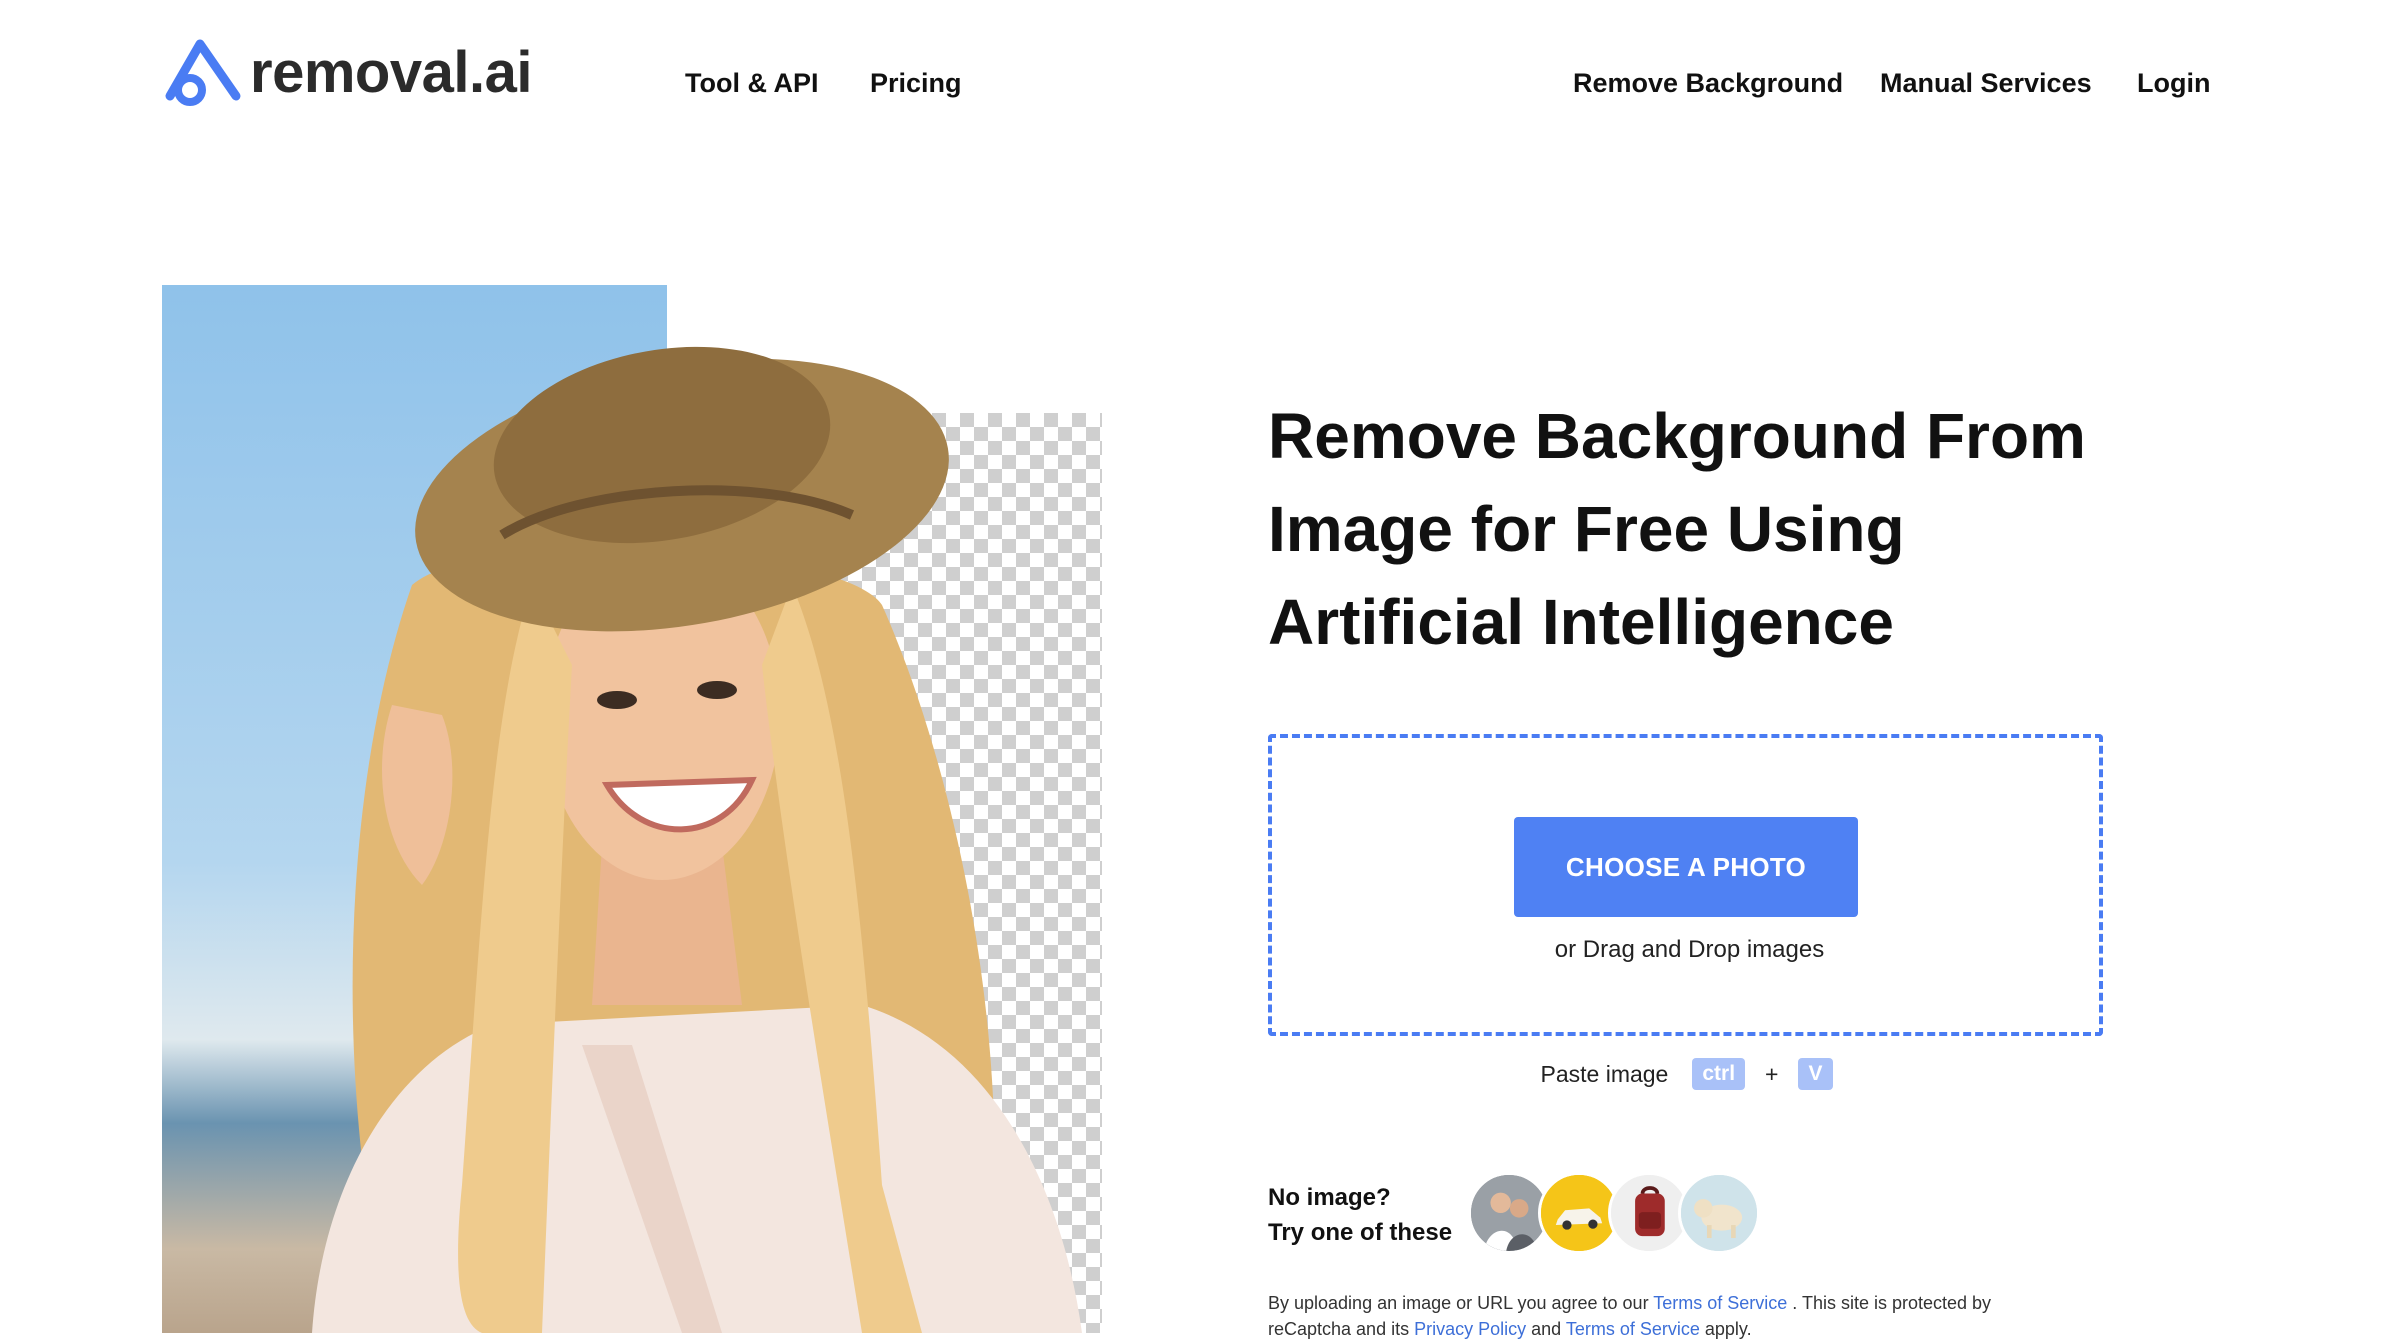  I want to click on legal-text-3: and, so click(1546, 1329).